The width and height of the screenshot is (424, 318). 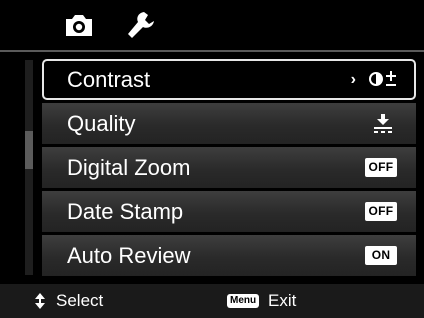 I want to click on menu-item-quality: Quality, so click(x=229, y=123).